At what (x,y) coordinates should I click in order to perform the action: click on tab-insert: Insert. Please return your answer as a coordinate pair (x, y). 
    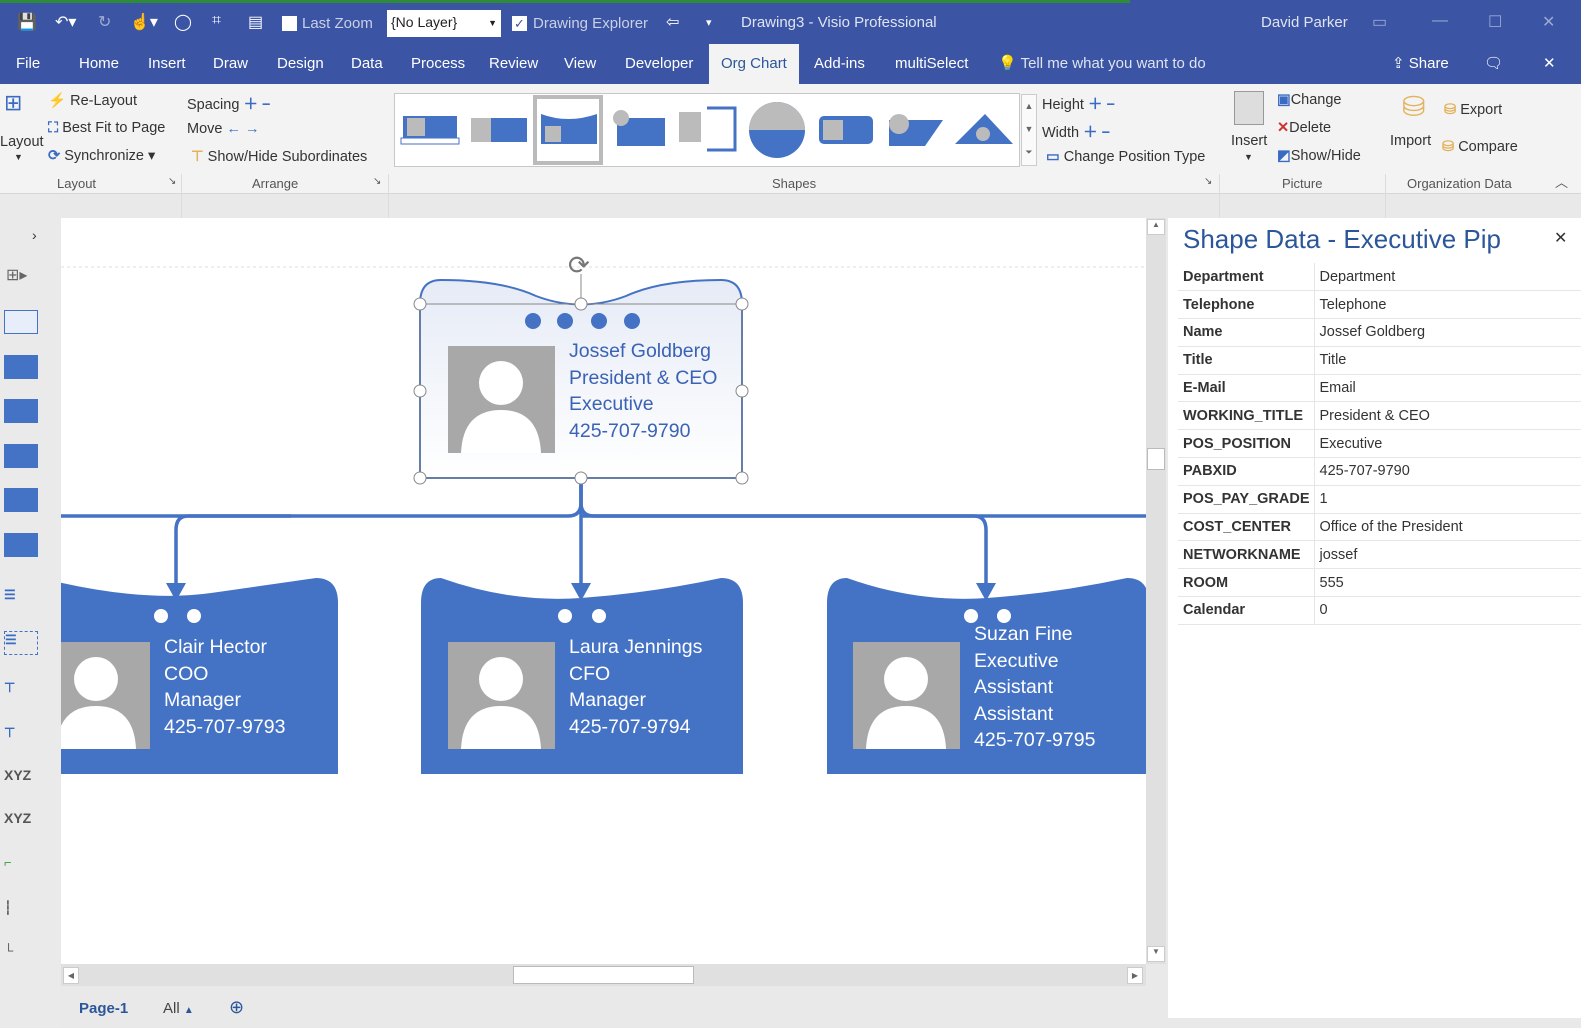
    Looking at the image, I should click on (167, 64).